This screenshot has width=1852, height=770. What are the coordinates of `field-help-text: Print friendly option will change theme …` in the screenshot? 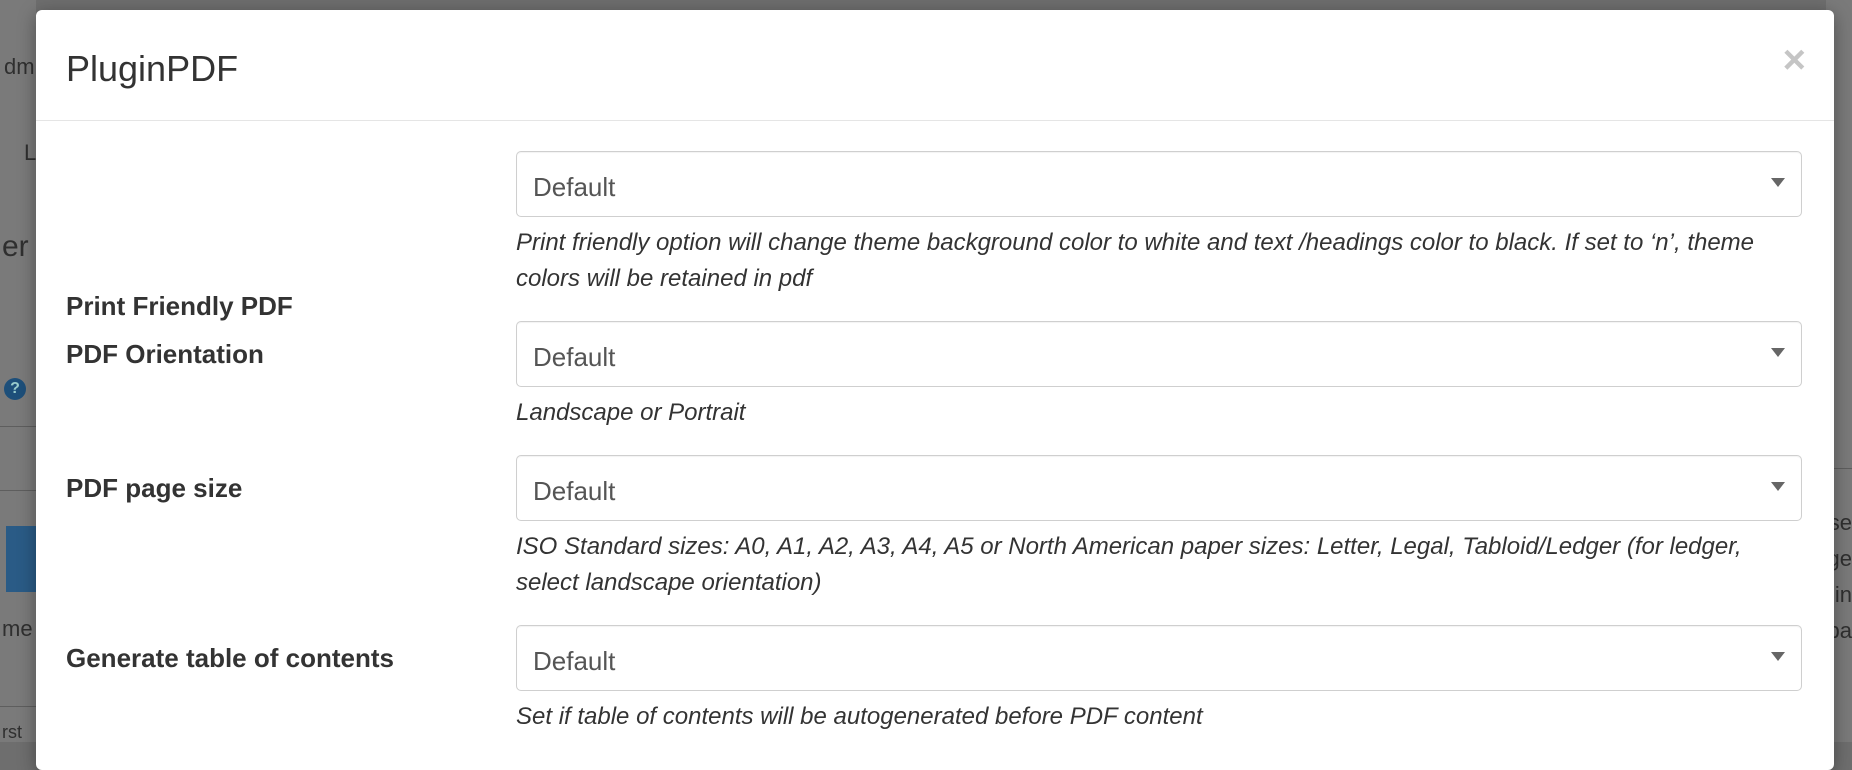 It's located at (1135, 260).